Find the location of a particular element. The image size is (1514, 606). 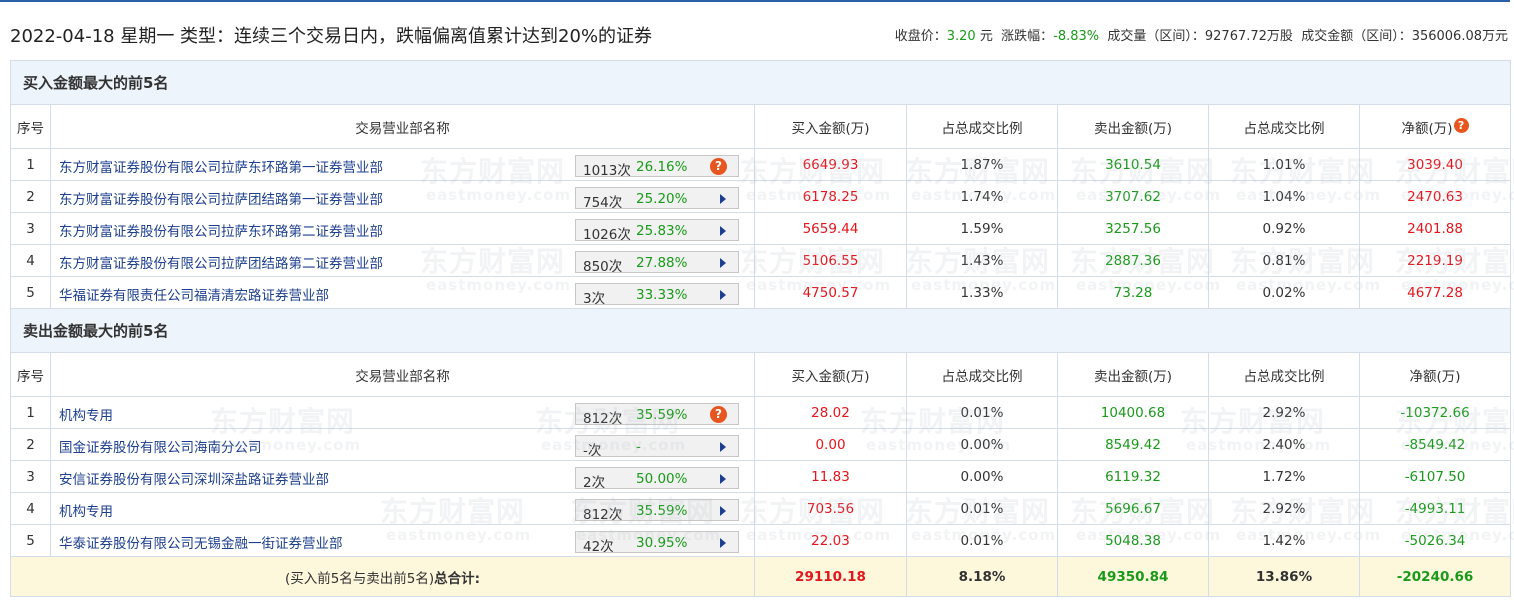

win-rate: 33.33% is located at coordinates (662, 295).